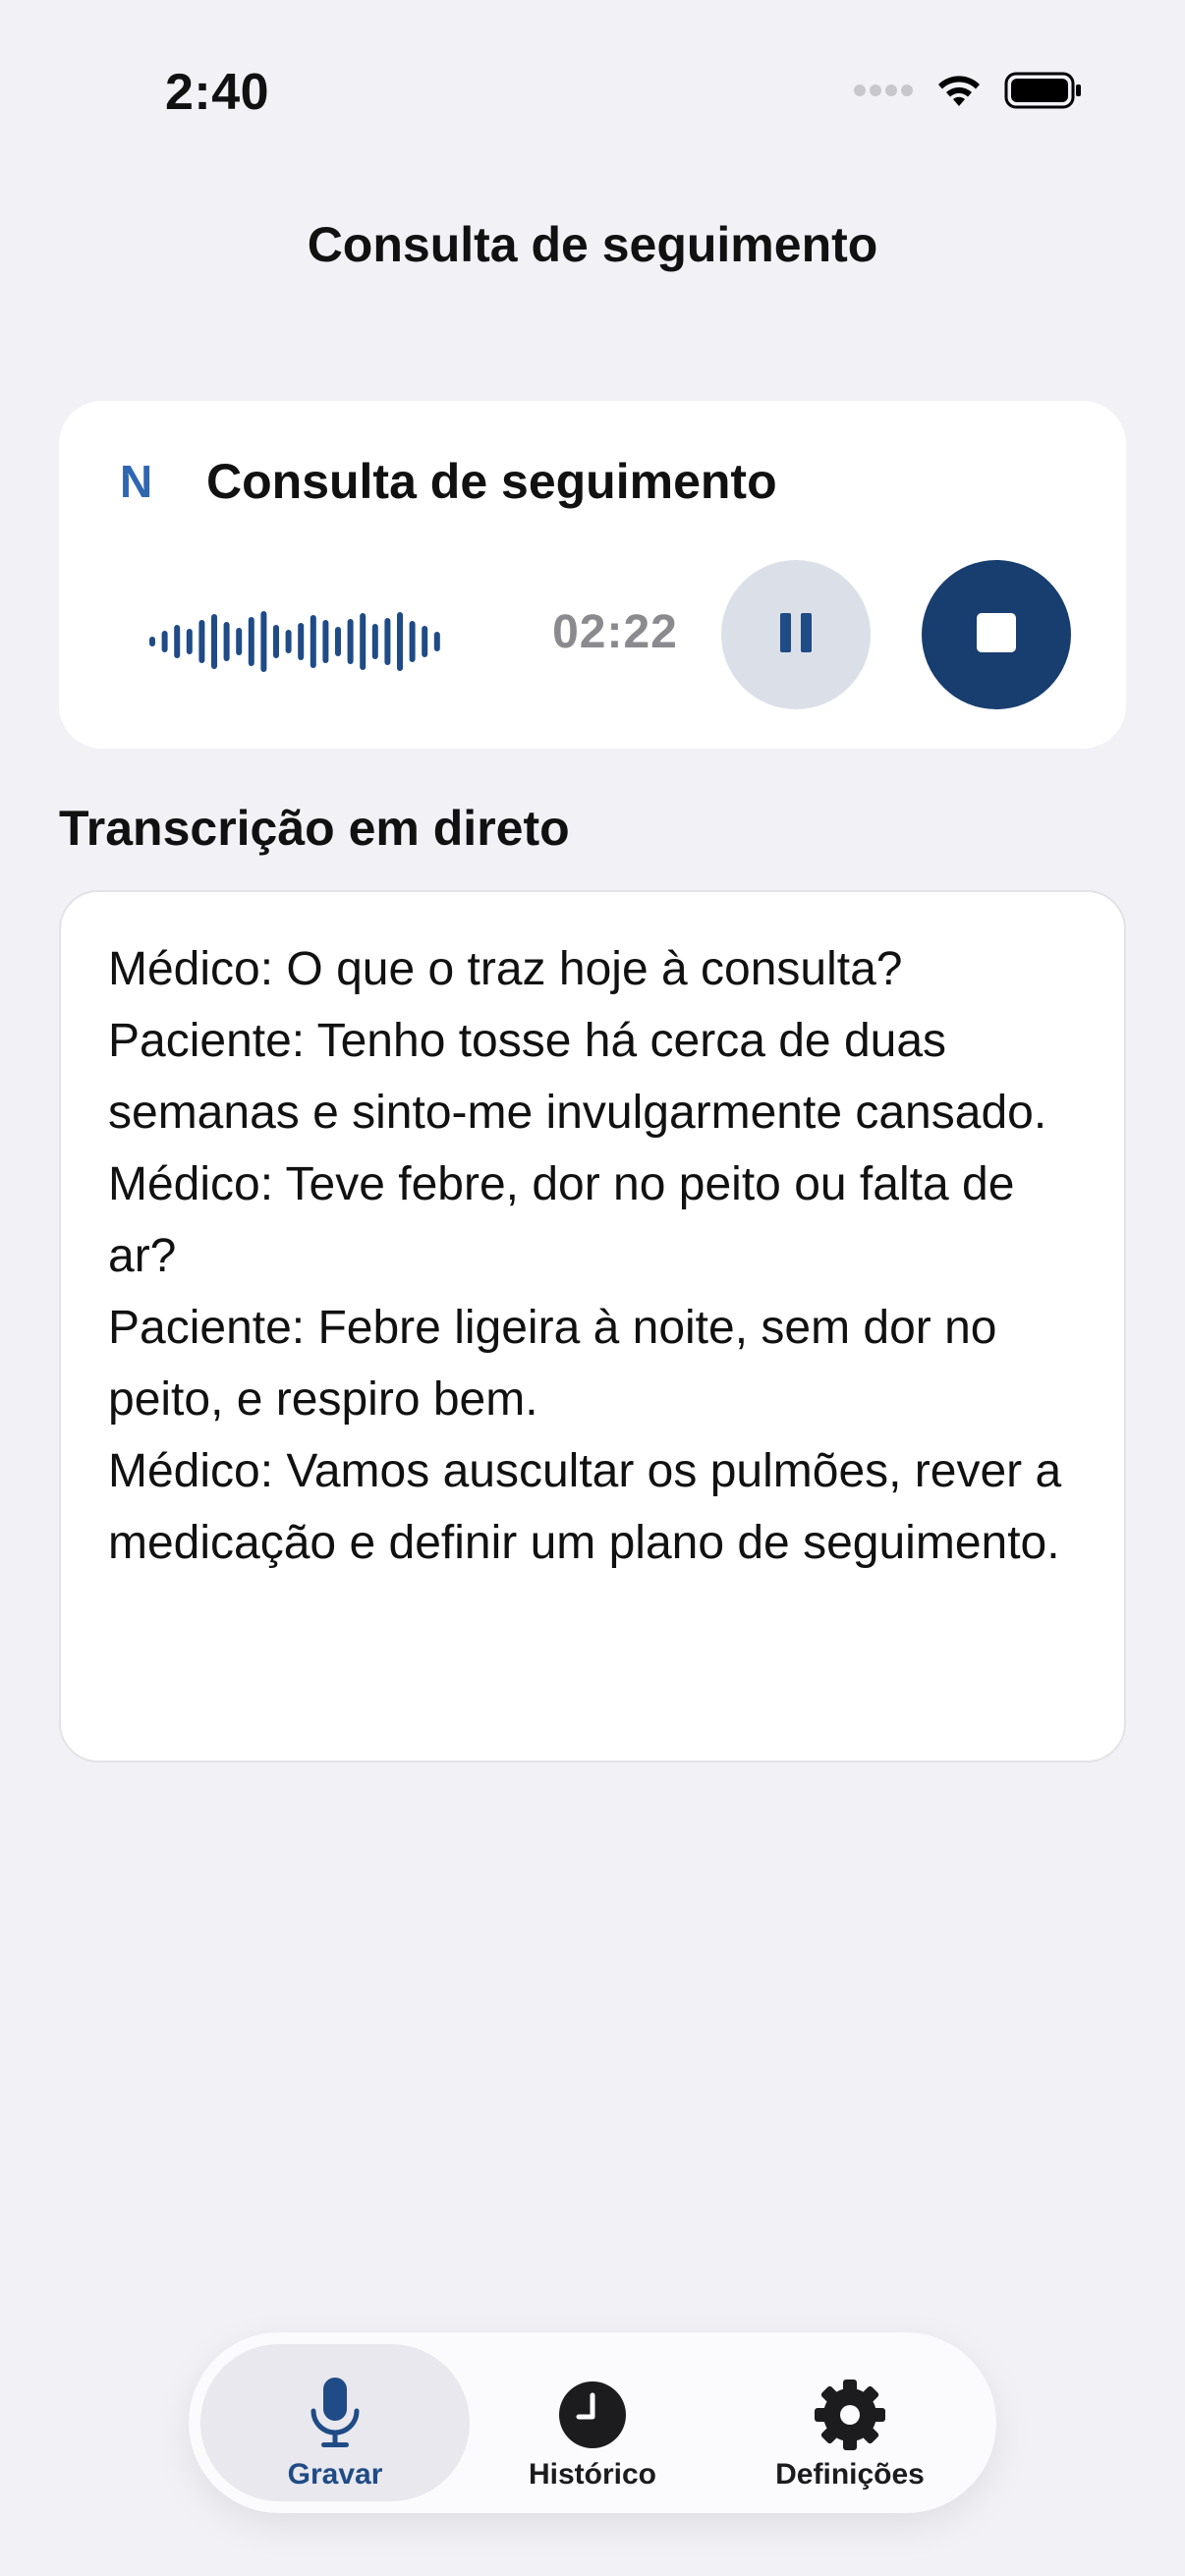 Image resolution: width=1185 pixels, height=2576 pixels. What do you see at coordinates (592, 78) in the screenshot?
I see `status-bar: 2:40` at bounding box center [592, 78].